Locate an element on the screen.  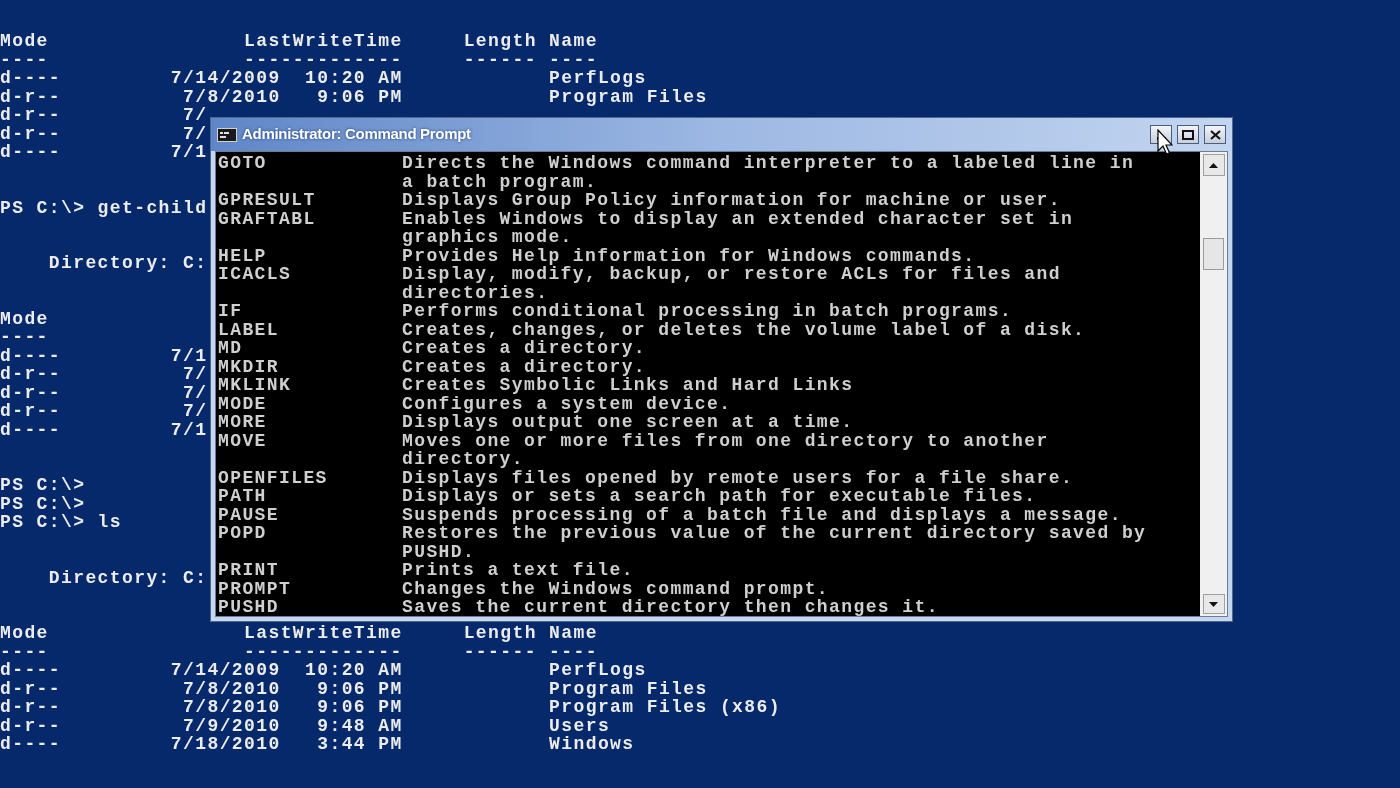
console-line: PS C:\> get-child is located at coordinates (104, 207).